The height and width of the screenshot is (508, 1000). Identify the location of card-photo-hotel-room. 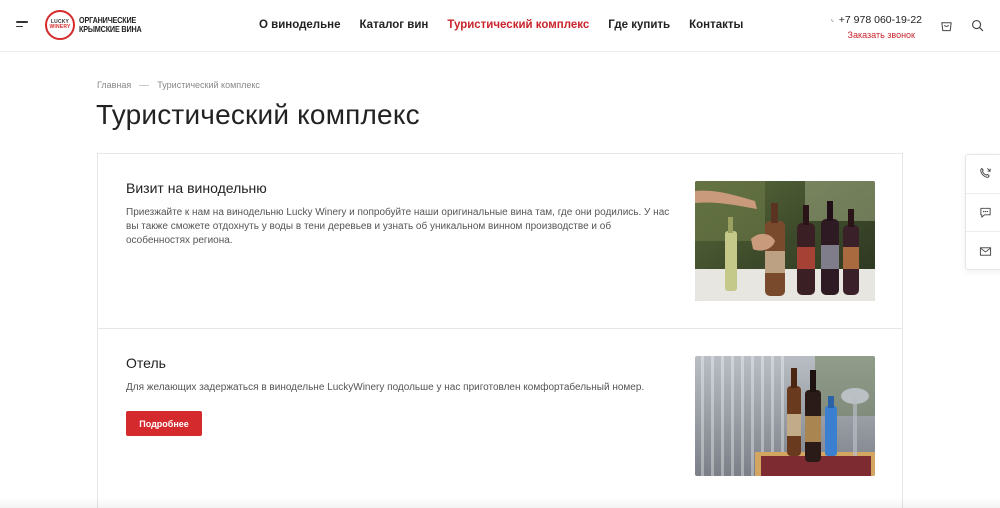
(785, 416).